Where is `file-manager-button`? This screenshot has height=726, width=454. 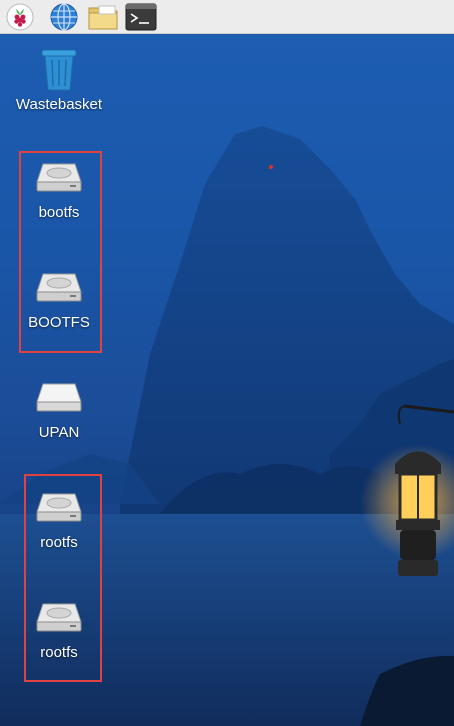 file-manager-button is located at coordinates (103, 17).